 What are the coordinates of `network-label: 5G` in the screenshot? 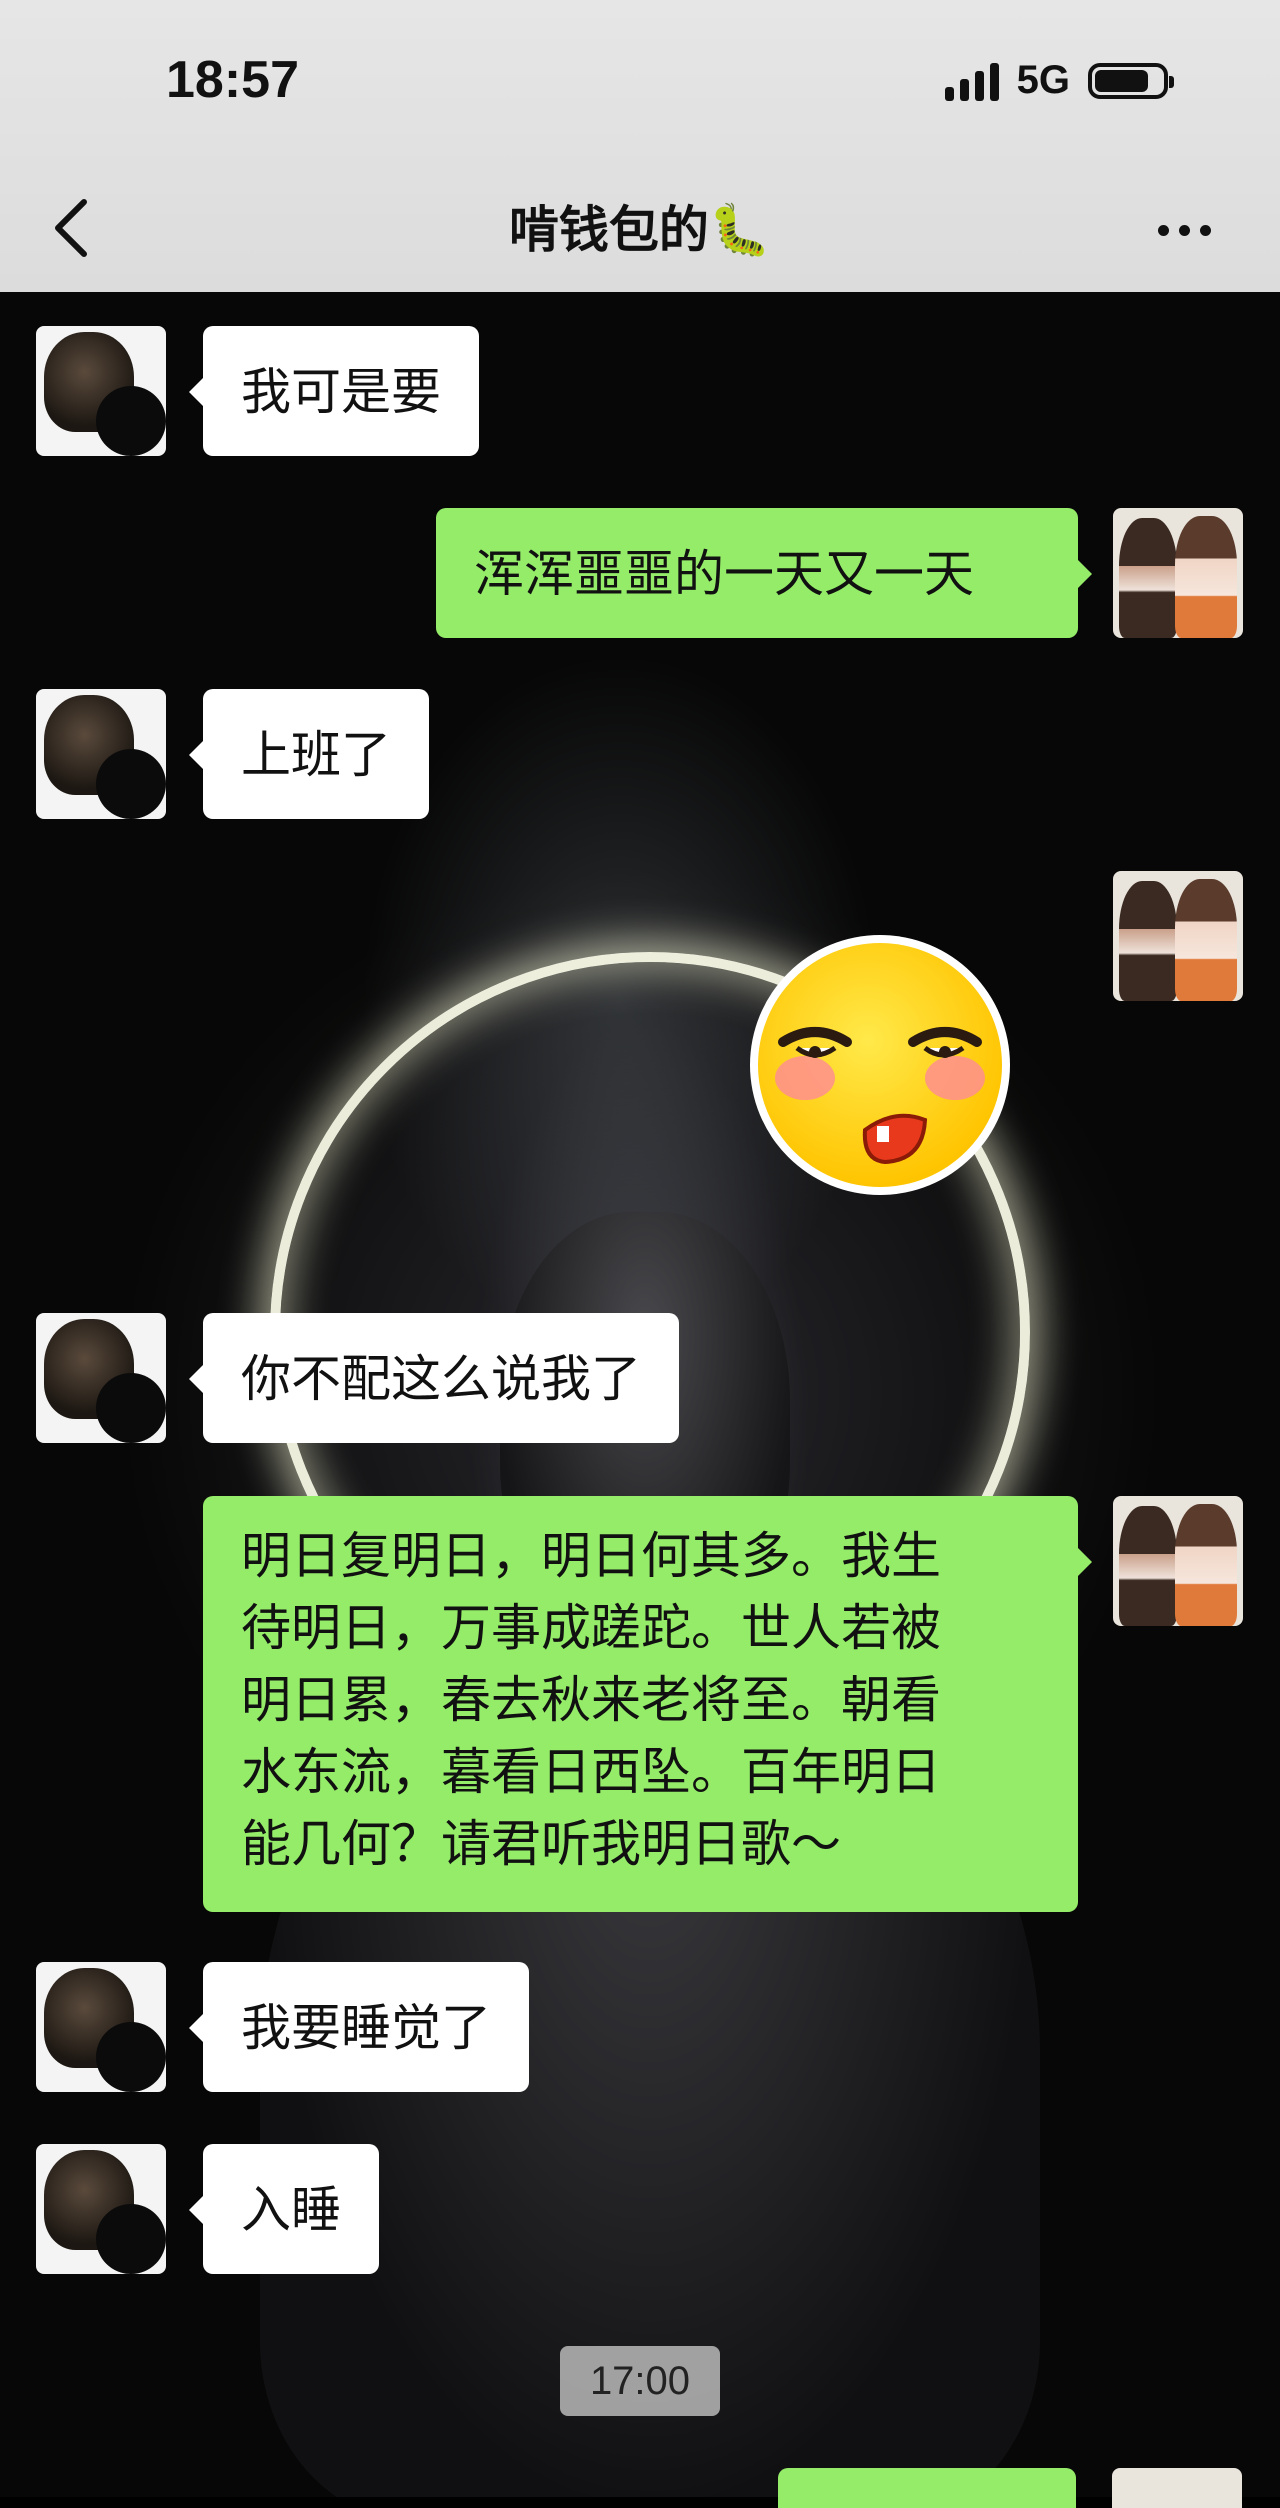 It's located at (1043, 80).